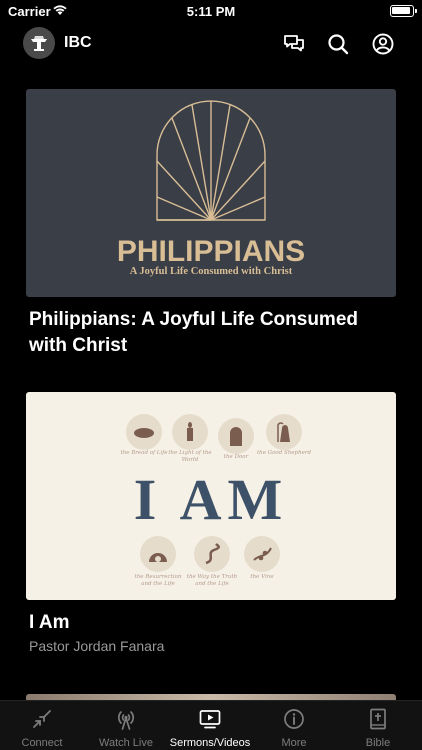 This screenshot has height=750, width=422. I want to click on tab-watch-live: Watch Live, so click(126, 725).